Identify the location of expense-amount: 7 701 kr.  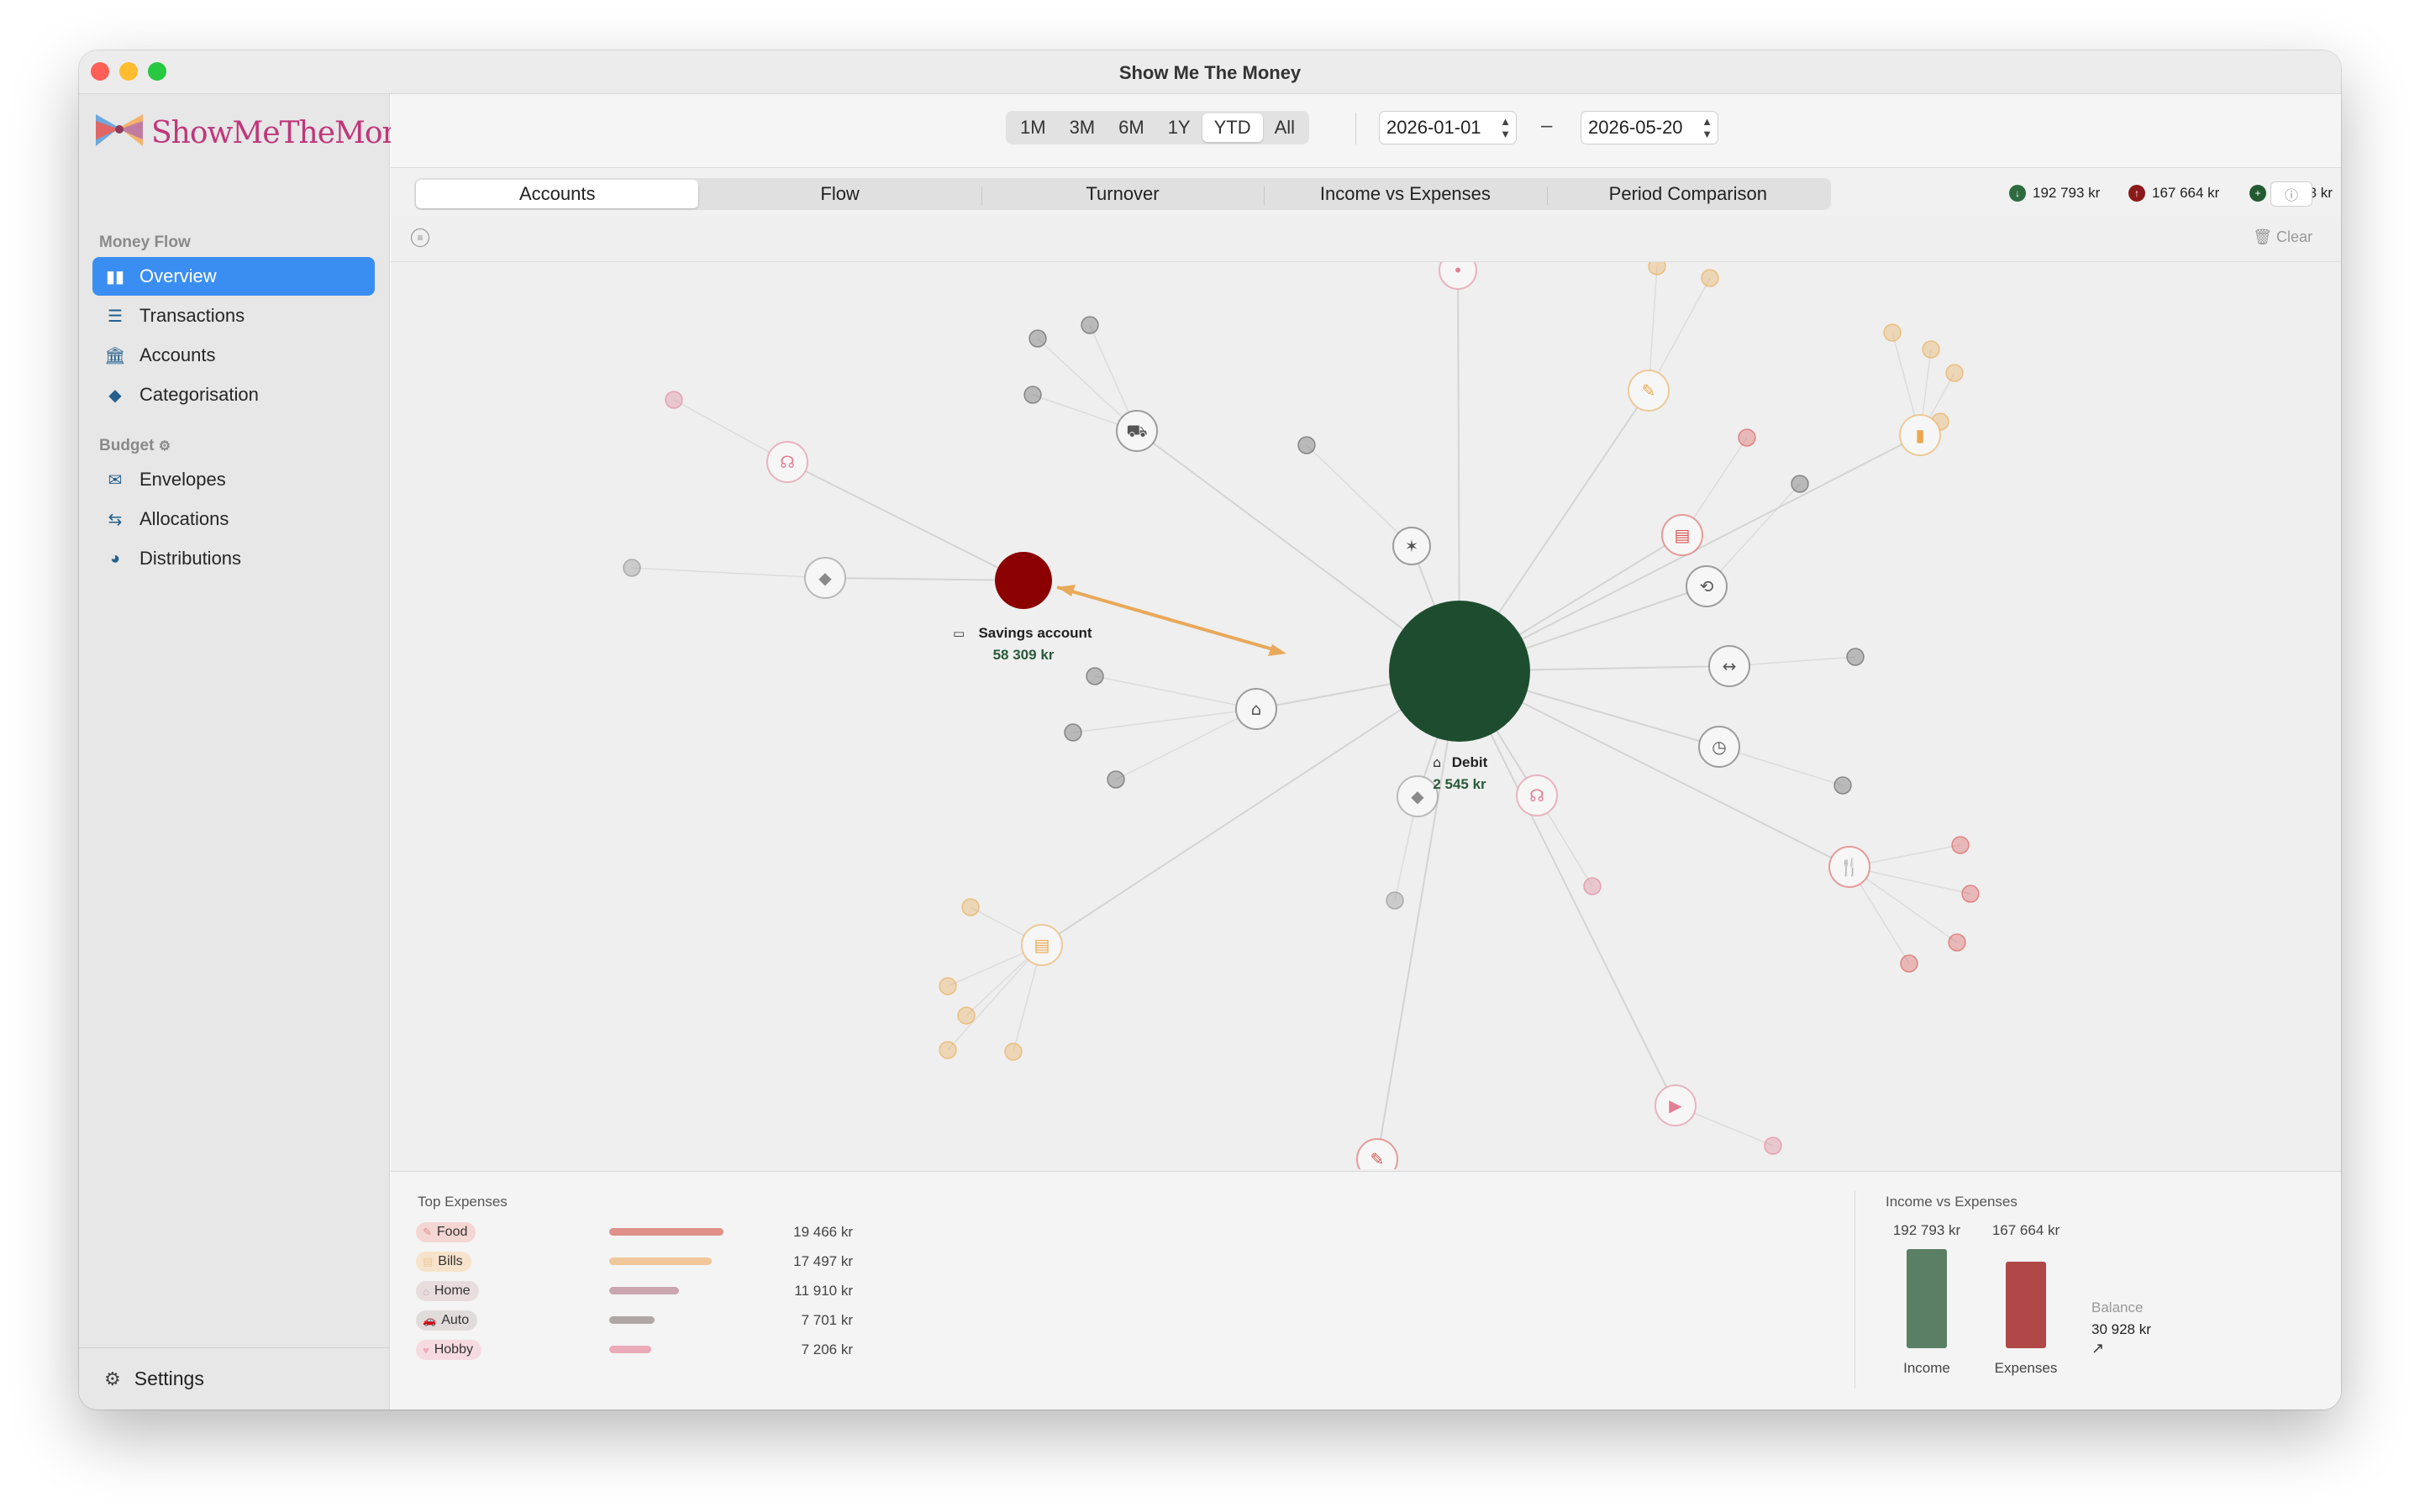
(827, 1320).